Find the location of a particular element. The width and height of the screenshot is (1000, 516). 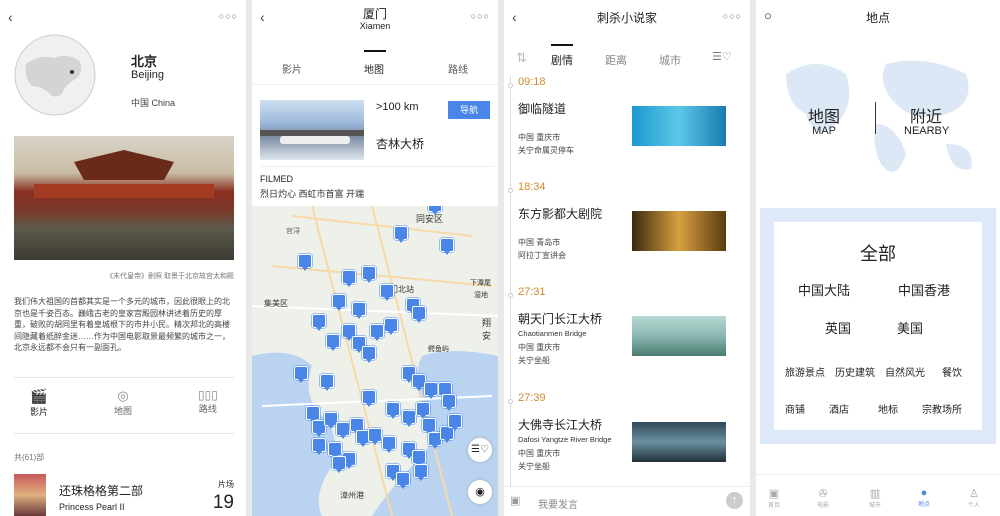

map-view: 同安区 官浔 集美区 漳州港 厦门北站 鳄鱼屿 翔安 下潭尾 湿地 ☰♡ ◉ is located at coordinates (375, 361).